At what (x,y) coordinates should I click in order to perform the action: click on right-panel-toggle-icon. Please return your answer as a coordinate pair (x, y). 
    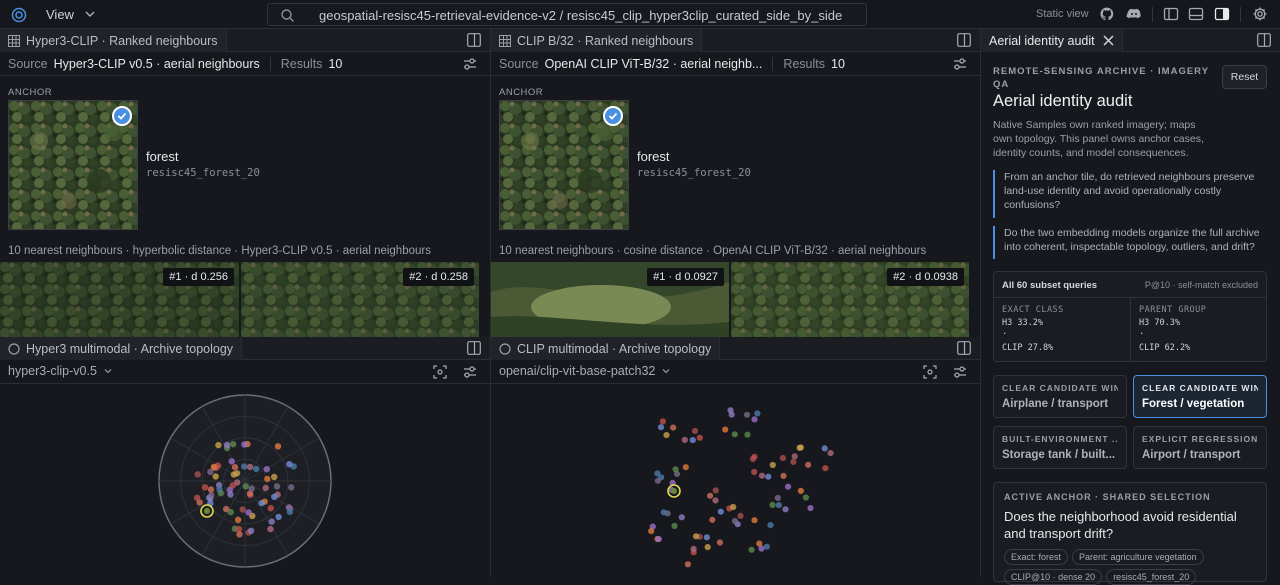
    Looking at the image, I should click on (1222, 14).